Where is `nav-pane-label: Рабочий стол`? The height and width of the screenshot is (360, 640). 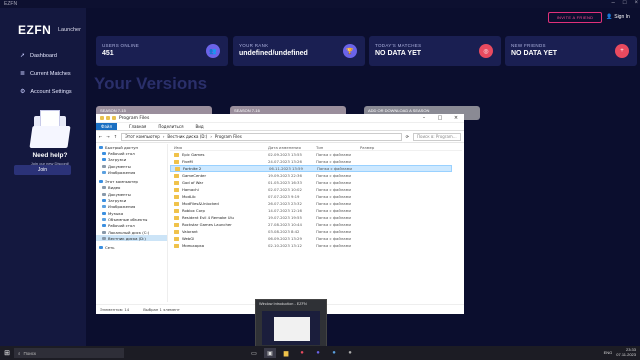 nav-pane-label: Рабочий стол is located at coordinates (121, 226).